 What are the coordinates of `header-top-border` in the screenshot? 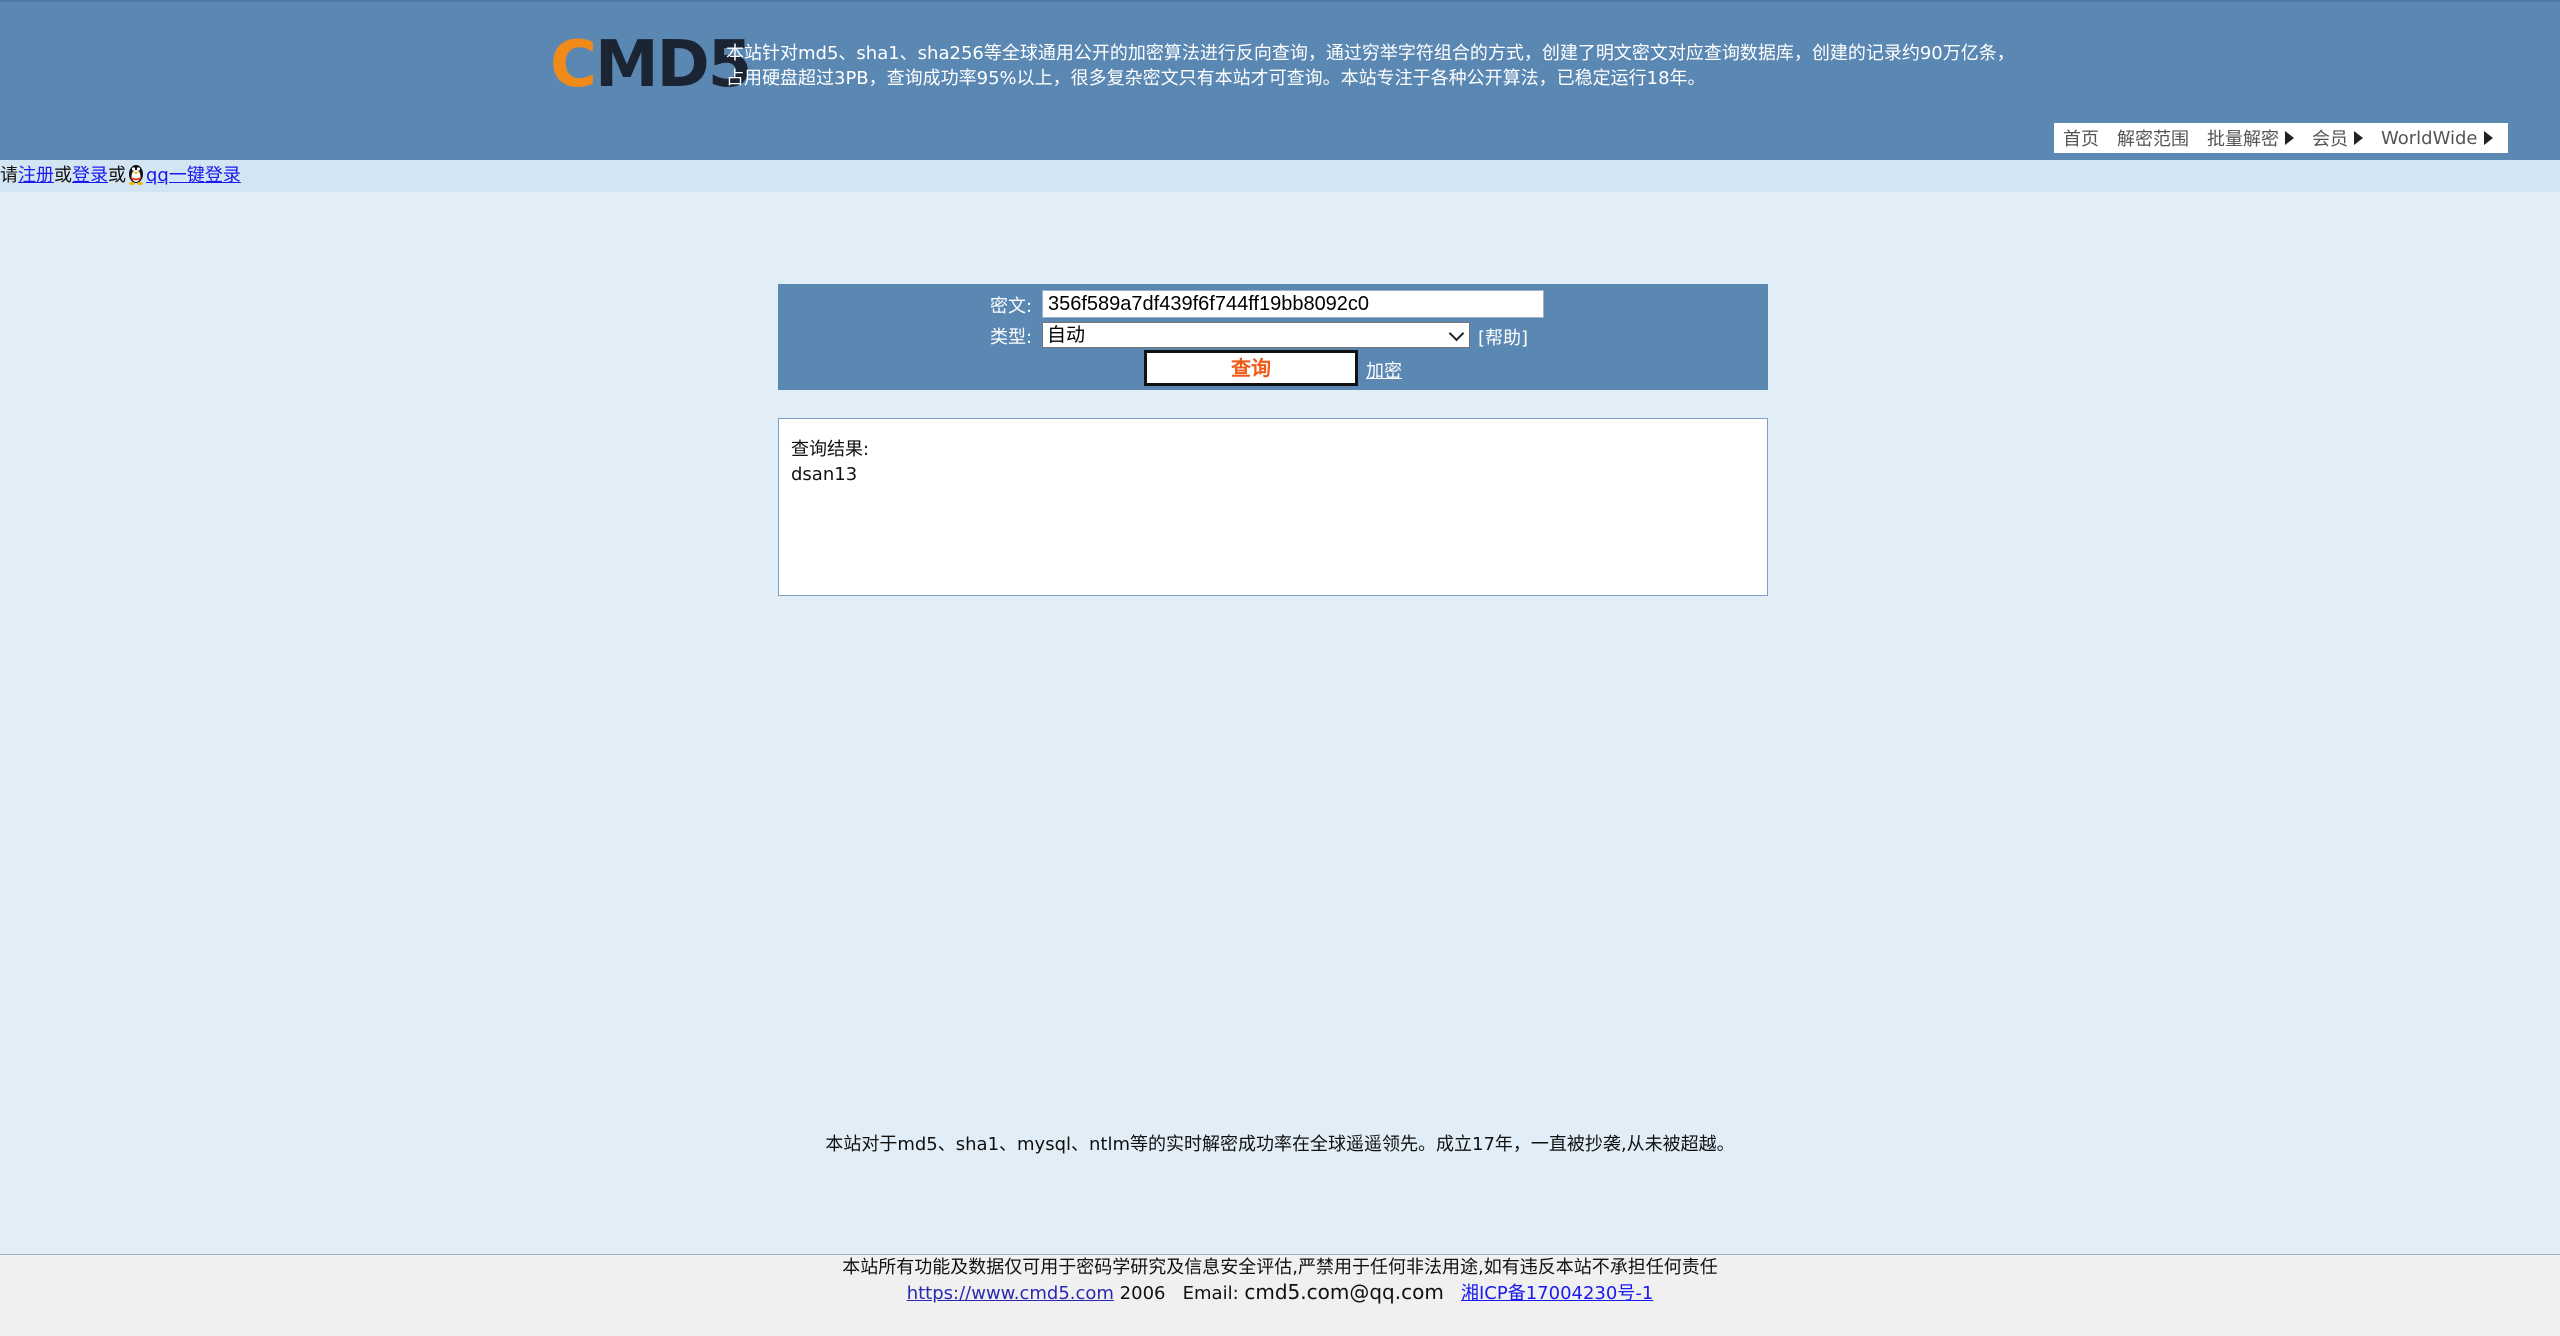 It's located at (1280, 1).